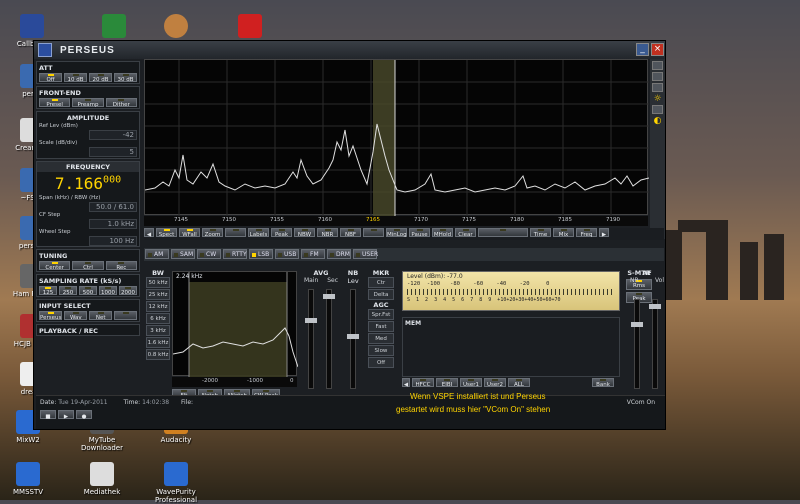  I want to click on desktop-icon-green-globe, so click(114, 27).